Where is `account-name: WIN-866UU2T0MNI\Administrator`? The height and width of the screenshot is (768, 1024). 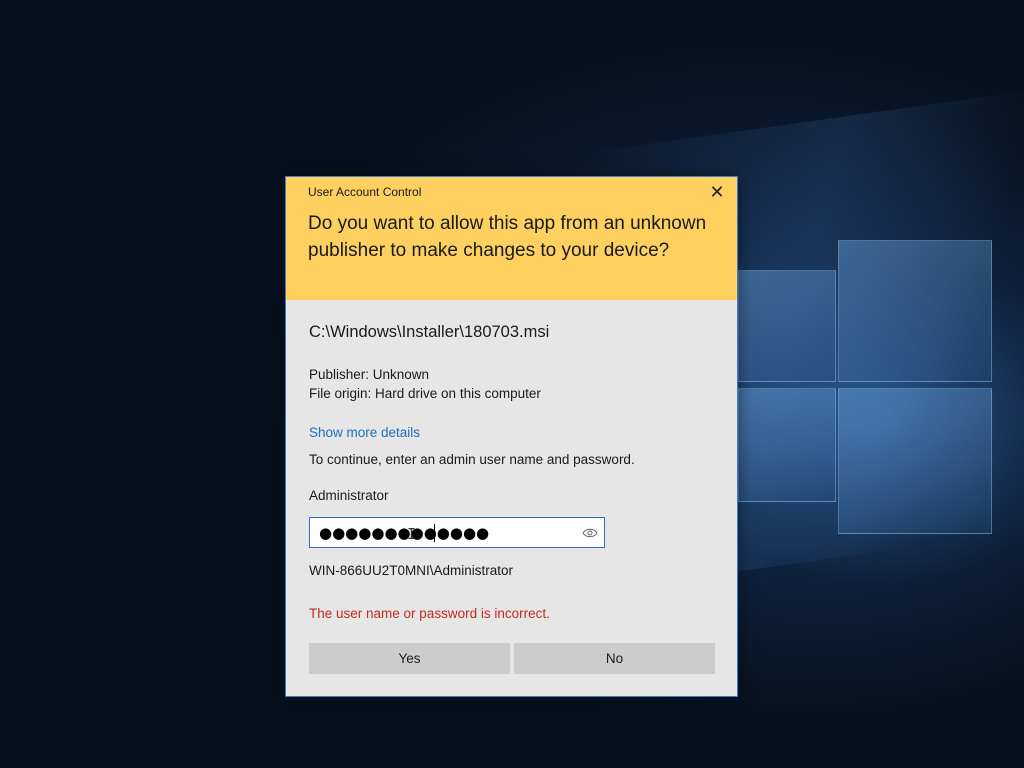 account-name: WIN-866UU2T0MNI\Administrator is located at coordinates (411, 570).